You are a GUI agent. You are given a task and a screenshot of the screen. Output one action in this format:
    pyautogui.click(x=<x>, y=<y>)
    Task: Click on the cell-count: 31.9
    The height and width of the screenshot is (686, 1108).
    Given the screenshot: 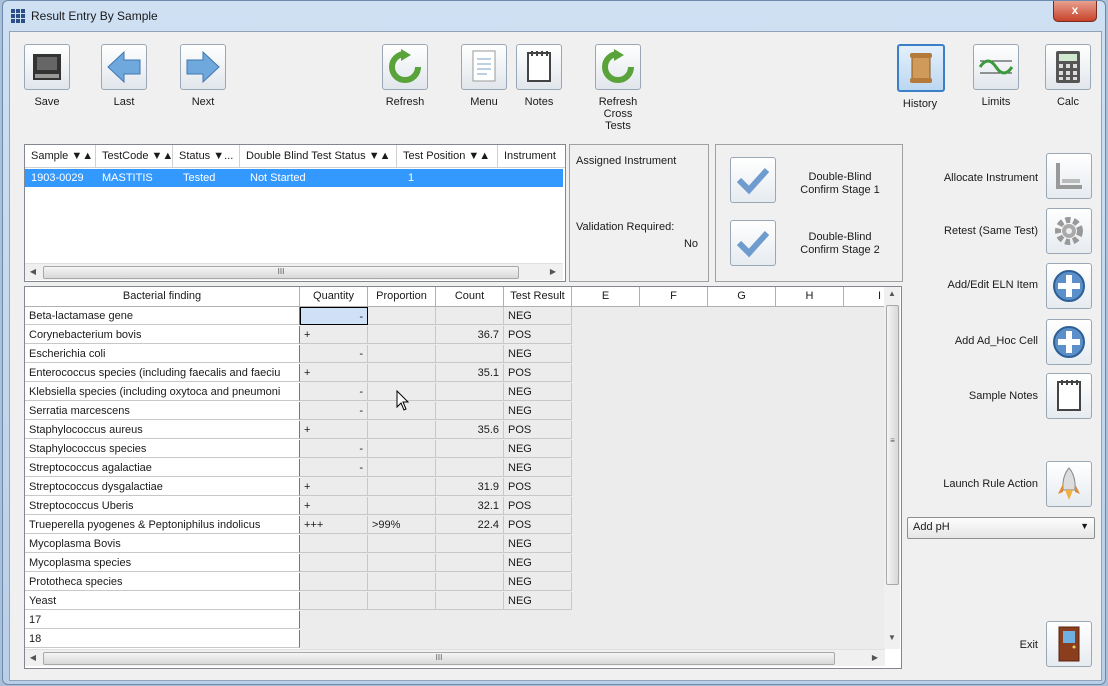 What is the action you would take?
    pyautogui.click(x=470, y=487)
    